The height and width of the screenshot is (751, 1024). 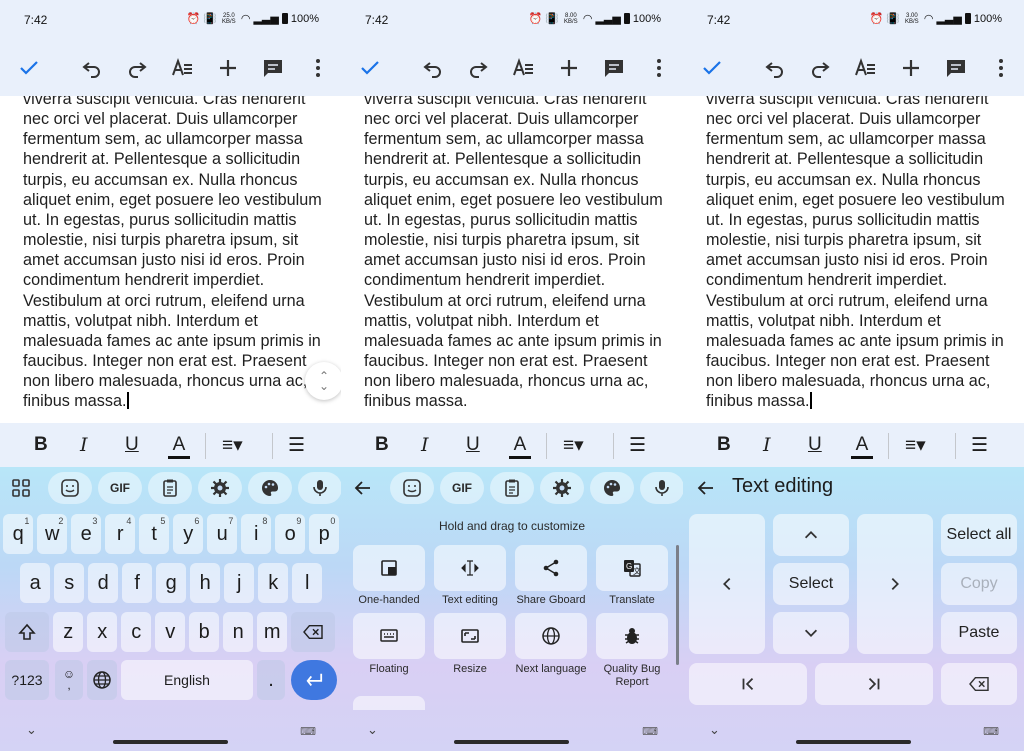 What do you see at coordinates (18, 534) in the screenshot?
I see `key-0-0: q1` at bounding box center [18, 534].